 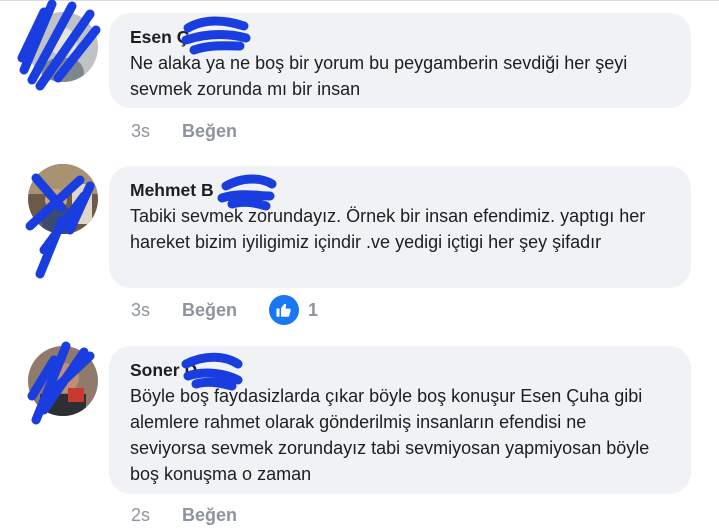 What do you see at coordinates (284, 310) in the screenshot?
I see `thumbs-up-icon` at bounding box center [284, 310].